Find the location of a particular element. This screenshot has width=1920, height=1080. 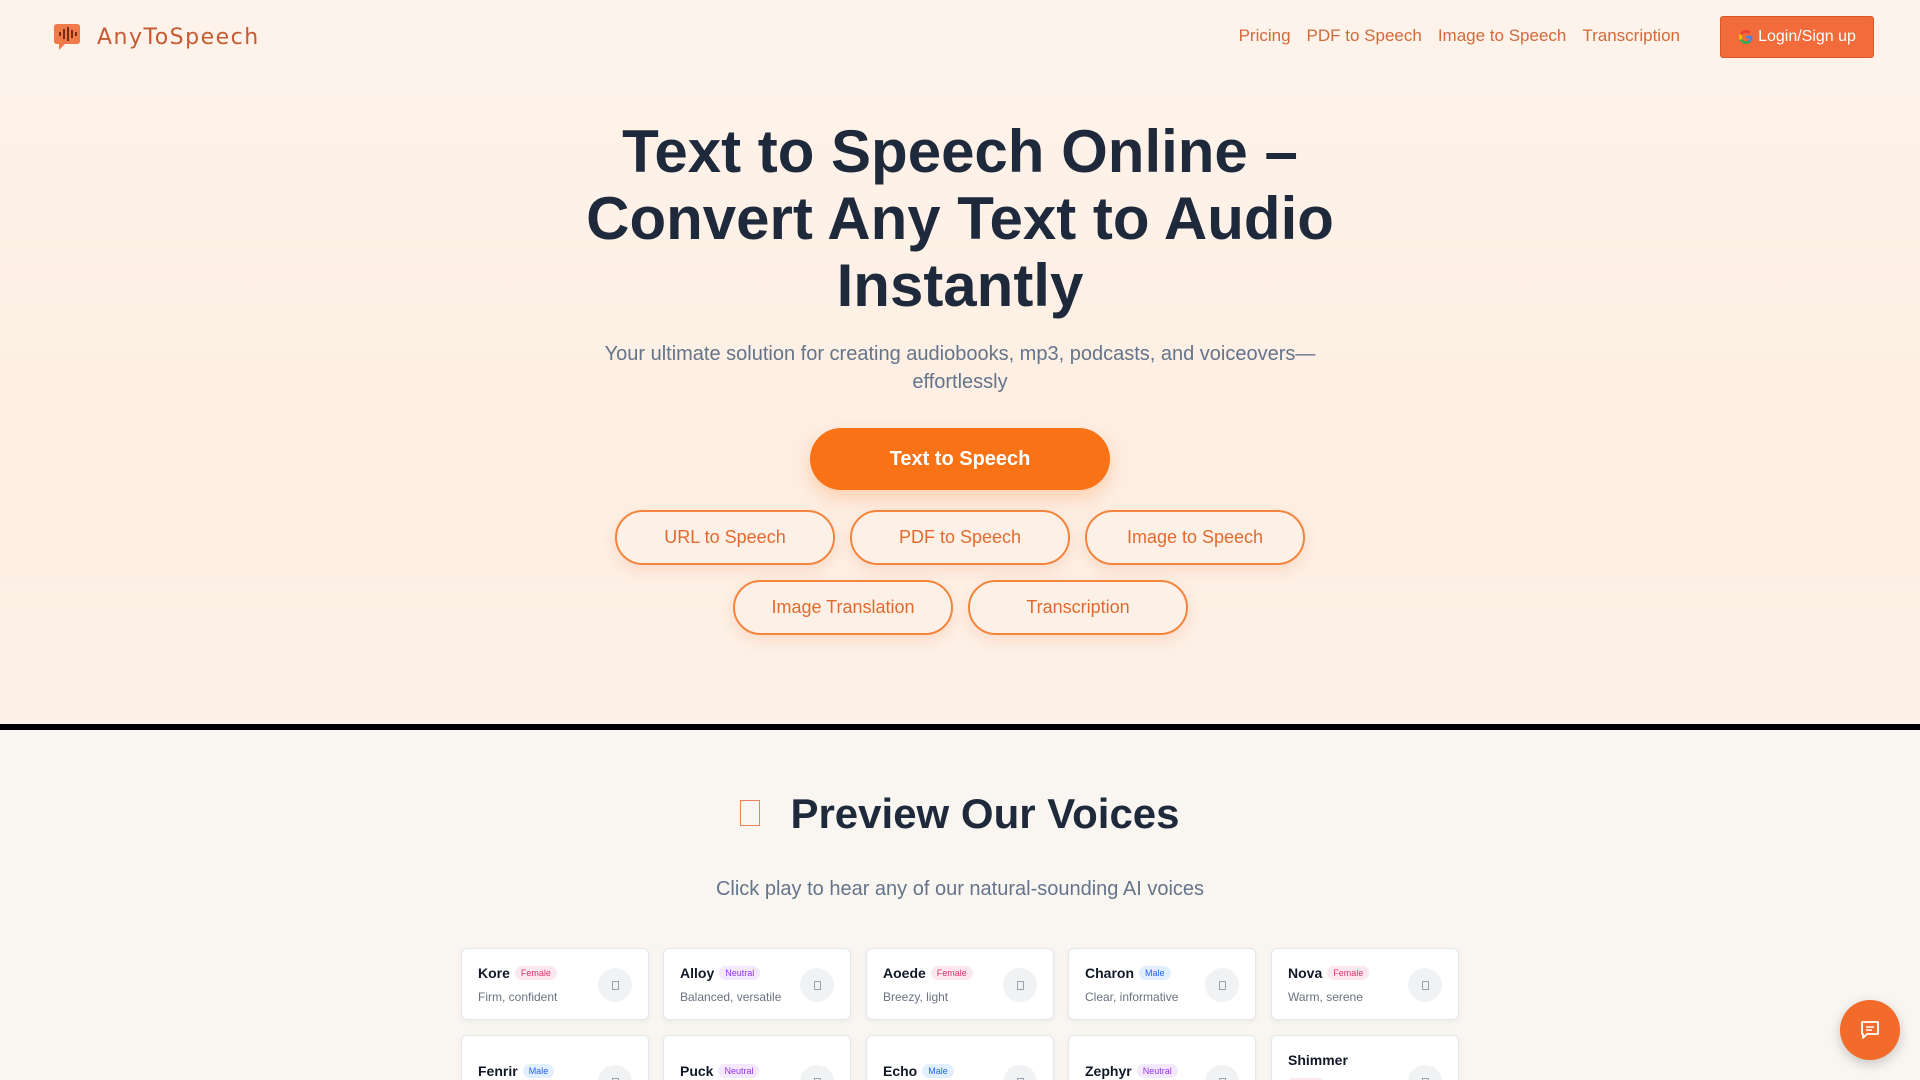

login-signup-label: Login/Sign up is located at coordinates (1807, 36).